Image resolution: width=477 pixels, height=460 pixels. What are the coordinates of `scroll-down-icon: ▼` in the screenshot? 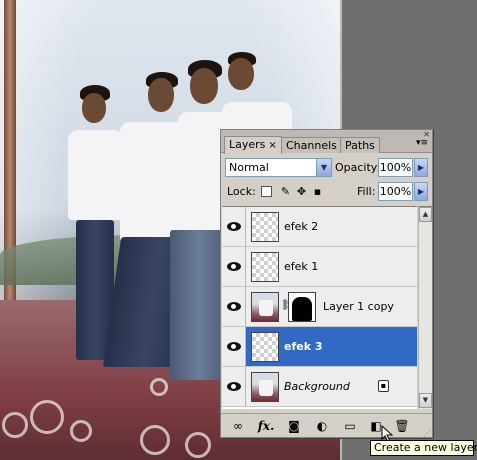 It's located at (425, 400).